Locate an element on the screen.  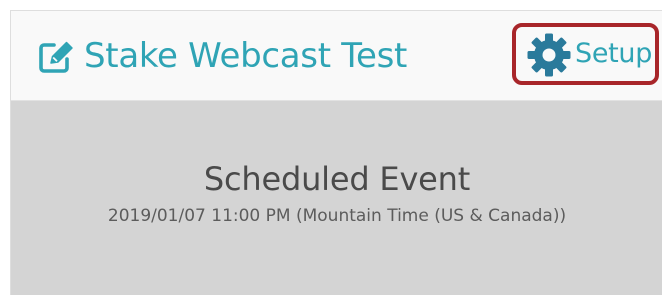
page-title: Stake Webcast Test is located at coordinates (246, 56).